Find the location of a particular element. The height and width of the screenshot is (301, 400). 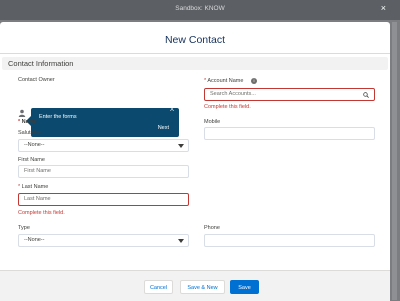

window-title: Sandbox: KNOW is located at coordinates (200, 8).